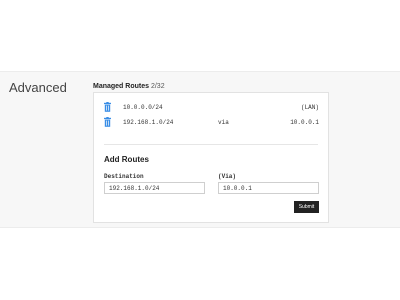 Image resolution: width=400 pixels, height=300 pixels. What do you see at coordinates (38, 87) in the screenshot?
I see `section-title: Advanced` at bounding box center [38, 87].